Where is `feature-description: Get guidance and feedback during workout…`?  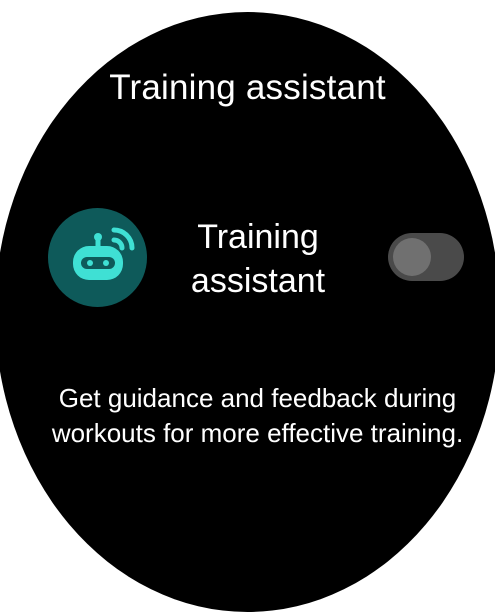 feature-description: Get guidance and feedback during workout… is located at coordinates (257, 415).